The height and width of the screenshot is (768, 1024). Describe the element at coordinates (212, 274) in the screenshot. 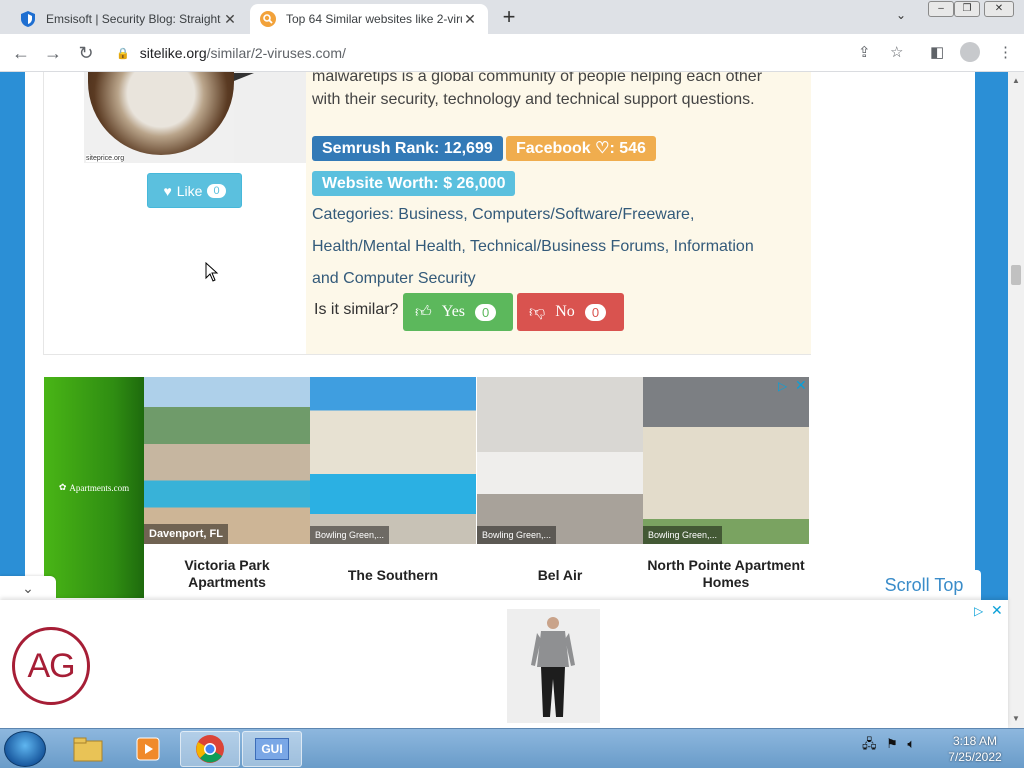

I see `mouse-cursor-icon` at that location.